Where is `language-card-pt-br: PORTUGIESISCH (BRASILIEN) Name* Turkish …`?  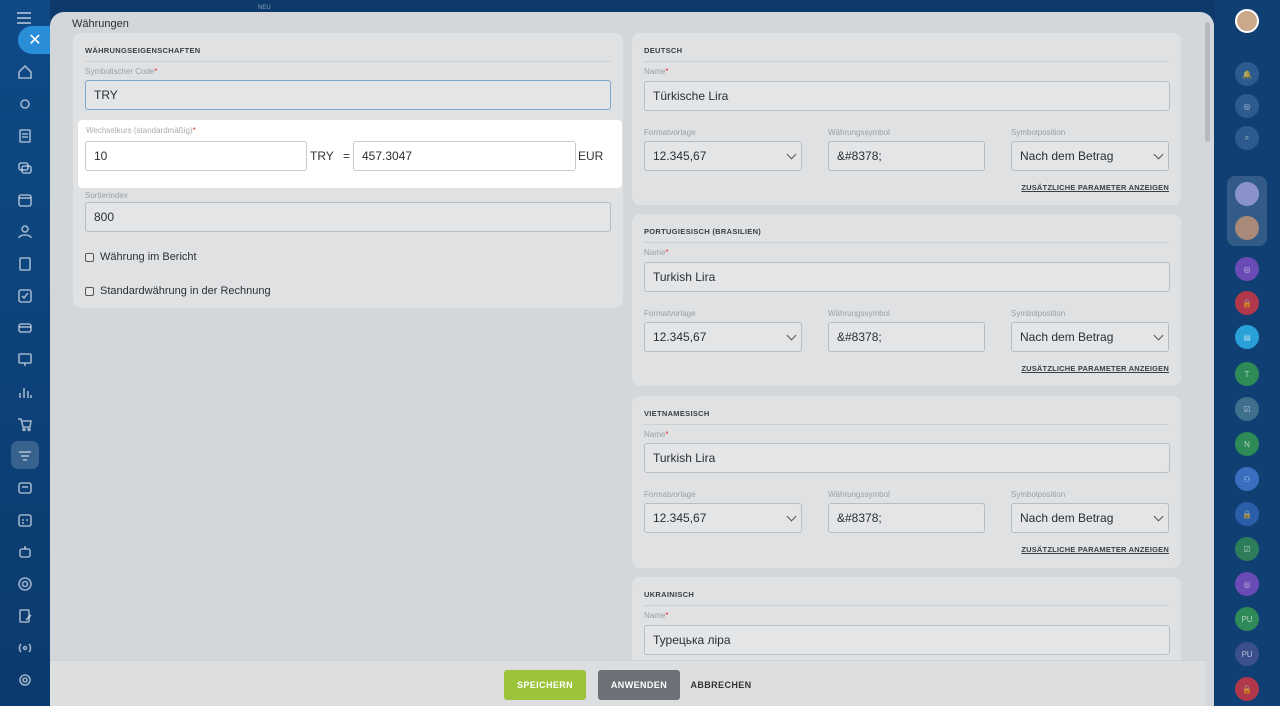 language-card-pt-br: PORTUGIESISCH (BRASILIEN) Name* Turkish … is located at coordinates (906, 300).